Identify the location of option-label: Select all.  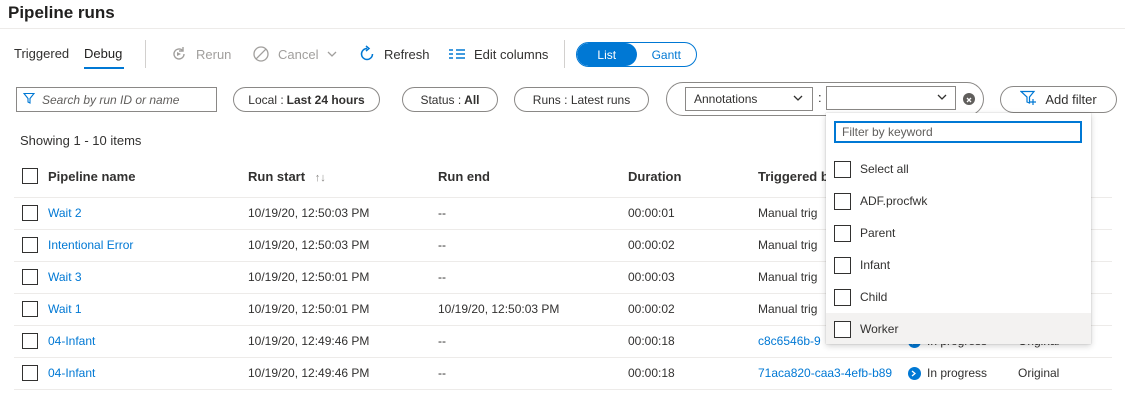
(884, 169).